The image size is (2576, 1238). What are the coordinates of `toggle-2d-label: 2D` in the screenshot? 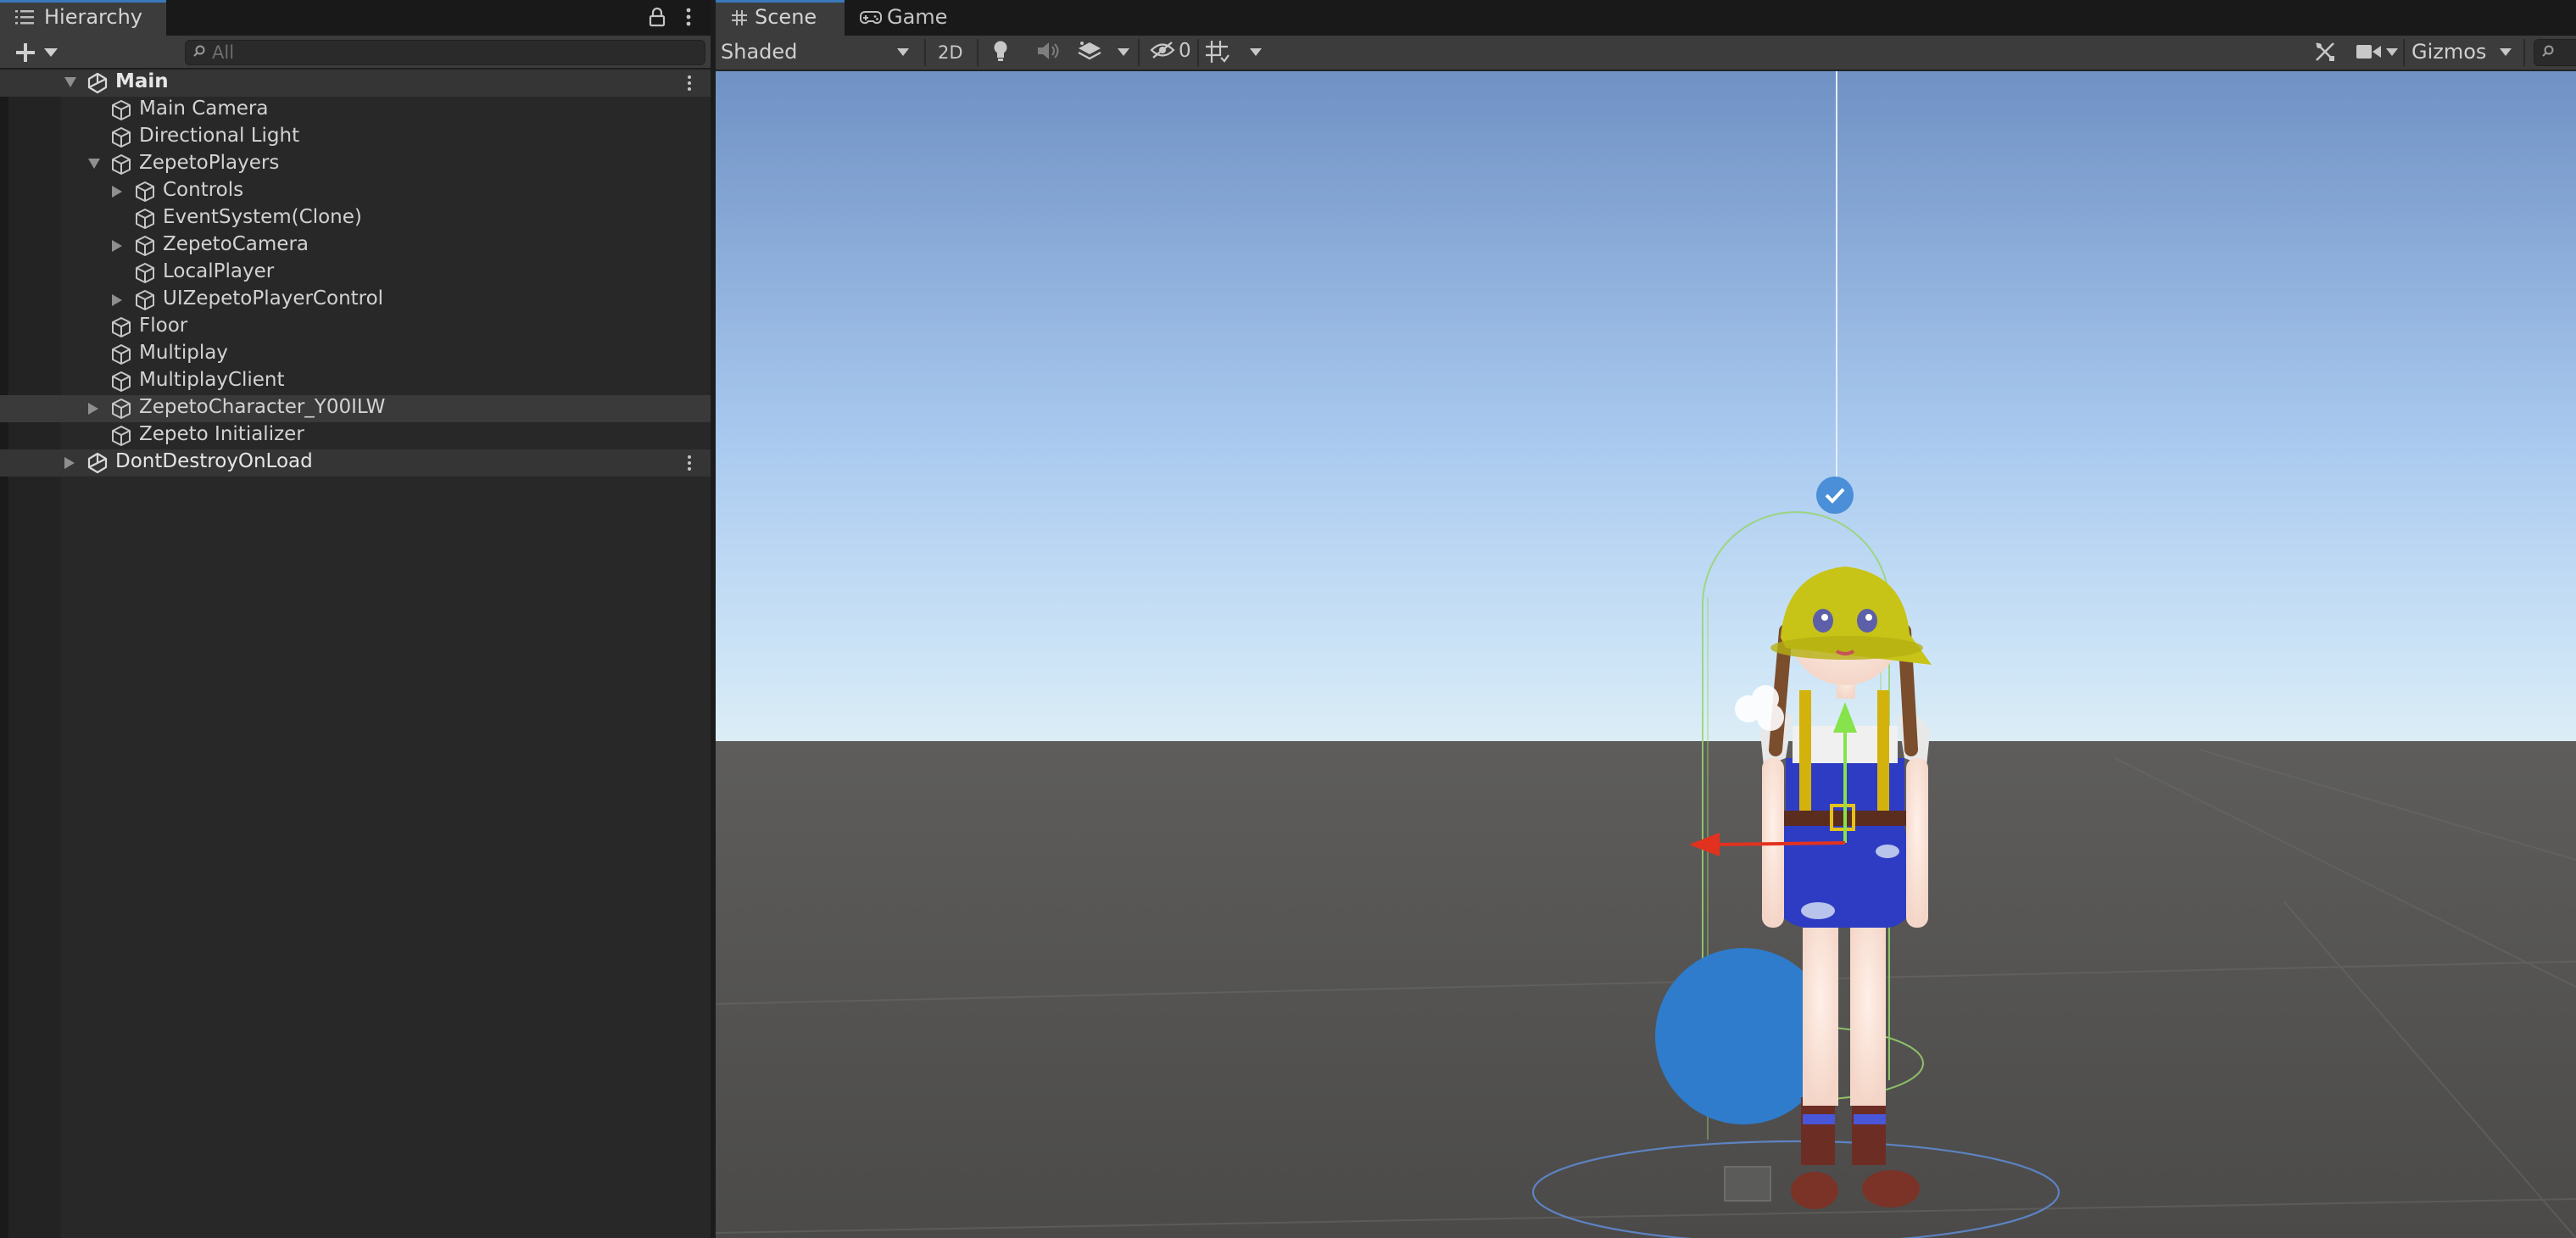 It's located at (950, 52).